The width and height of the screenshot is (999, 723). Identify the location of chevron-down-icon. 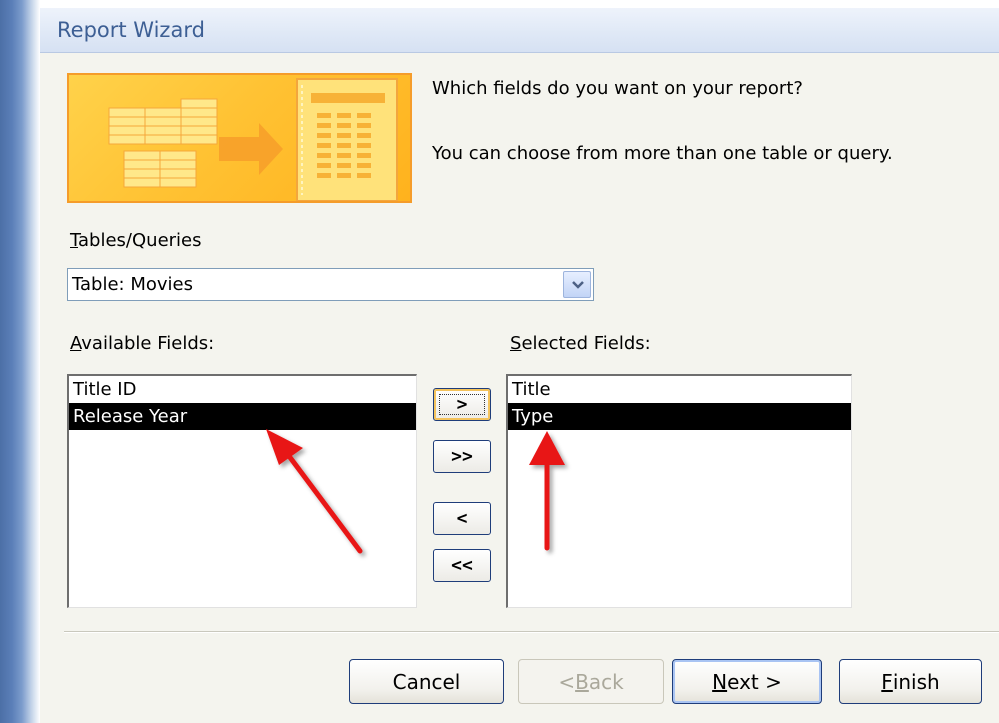
(578, 285).